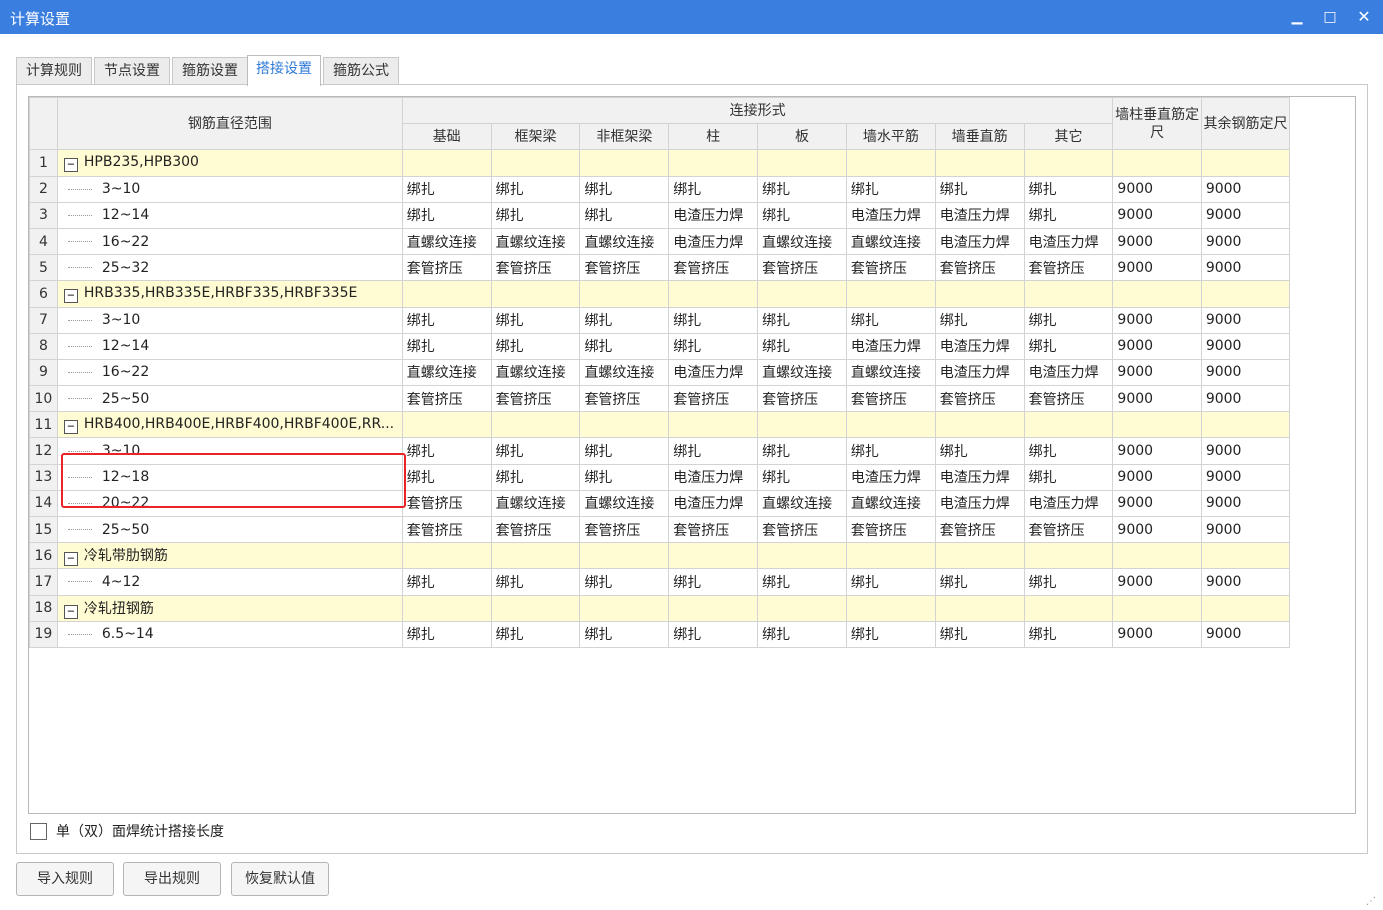  I want to click on table-row: 12 3~10 绑扎 绑扎 绑扎 绑扎 绑扎 绑扎 绑扎 绑扎 9000 9000, so click(692, 451).